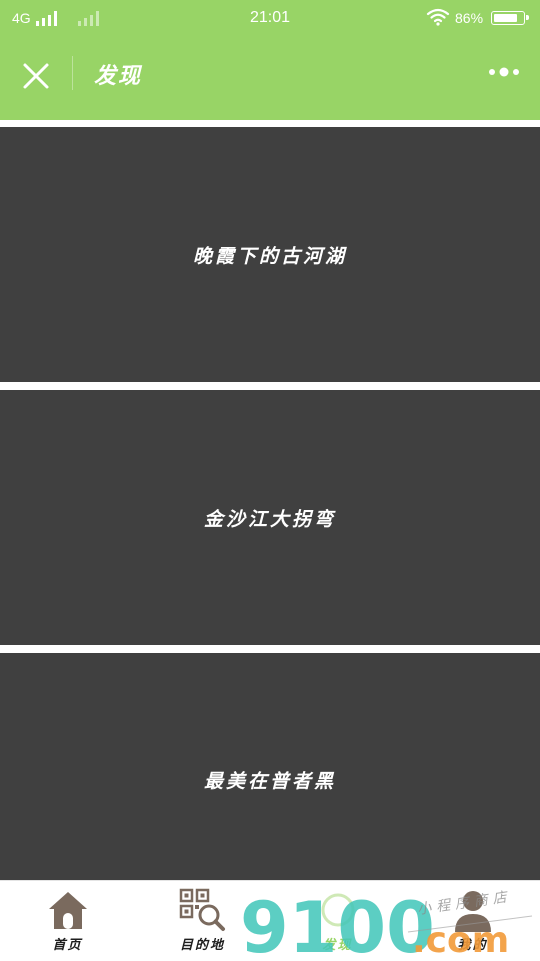 Image resolution: width=540 pixels, height=961 pixels. I want to click on qr-search-icon, so click(202, 909).